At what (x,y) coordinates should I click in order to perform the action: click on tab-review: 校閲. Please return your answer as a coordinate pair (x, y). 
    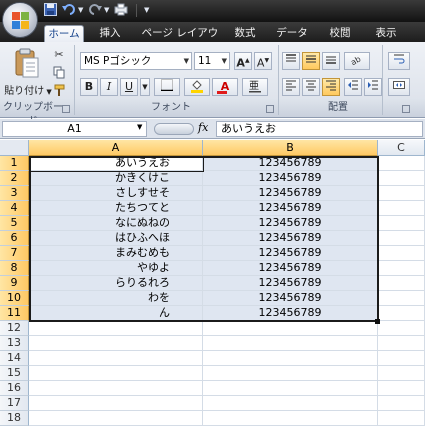
    Looking at the image, I should click on (340, 33).